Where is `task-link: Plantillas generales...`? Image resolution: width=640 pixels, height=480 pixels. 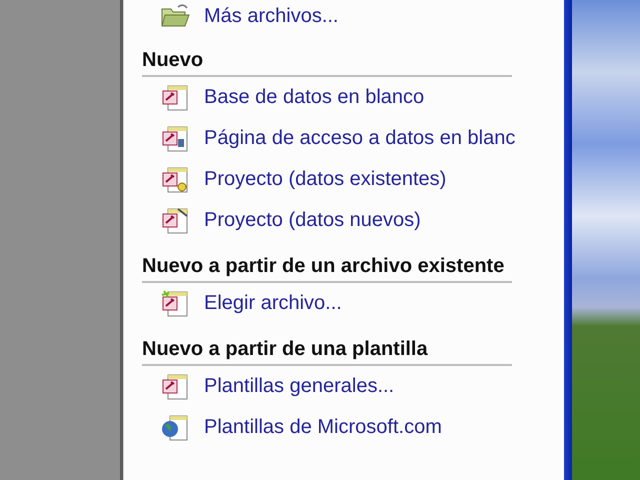 task-link: Plantillas generales... is located at coordinates (299, 386).